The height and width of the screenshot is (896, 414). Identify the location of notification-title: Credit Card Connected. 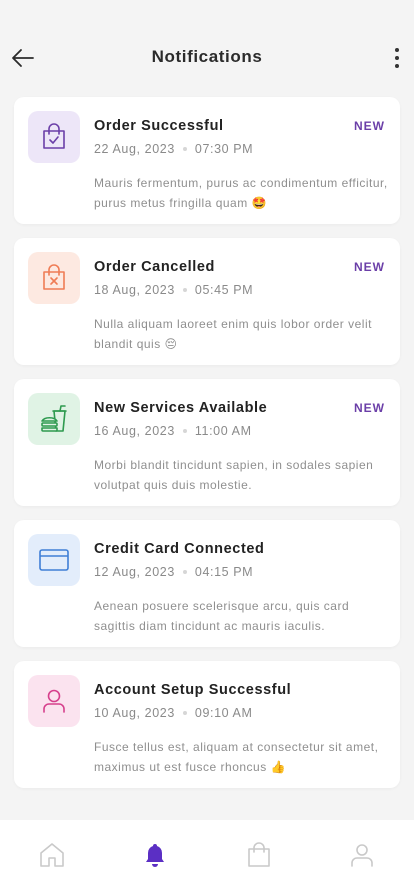
(179, 549).